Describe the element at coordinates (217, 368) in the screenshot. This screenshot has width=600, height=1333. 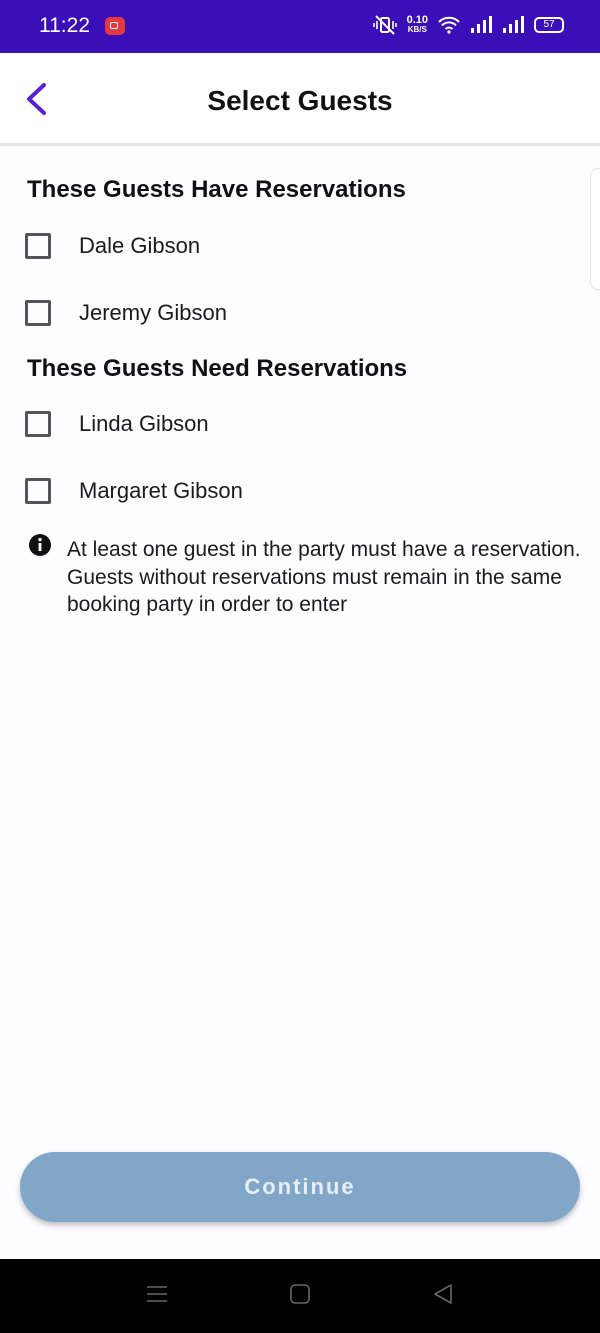
I see `section-heading-need-reservations: These Guests Need Reservations` at that location.